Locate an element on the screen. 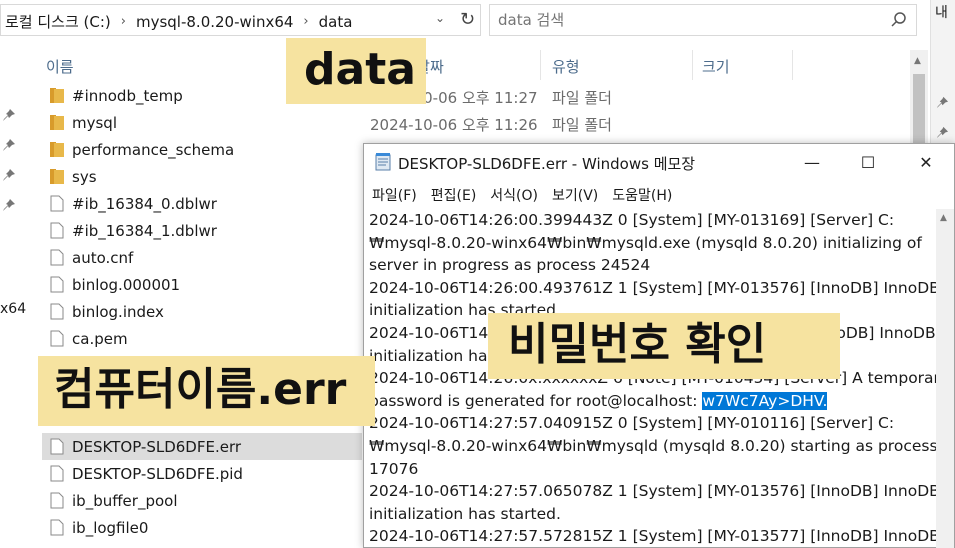  file-row: binlog.000001 is located at coordinates (202, 284).